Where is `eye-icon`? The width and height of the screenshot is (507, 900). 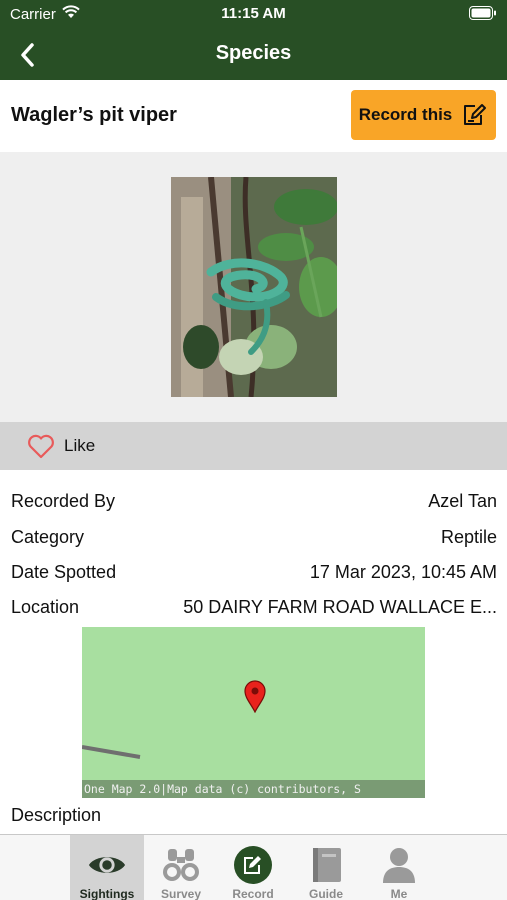 eye-icon is located at coordinates (107, 865).